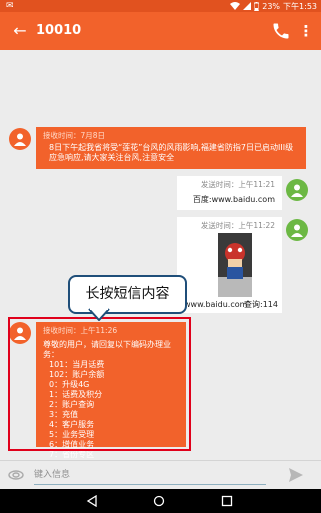  Describe the element at coordinates (281, 31) in the screenshot. I see `phone-call-icon` at that location.